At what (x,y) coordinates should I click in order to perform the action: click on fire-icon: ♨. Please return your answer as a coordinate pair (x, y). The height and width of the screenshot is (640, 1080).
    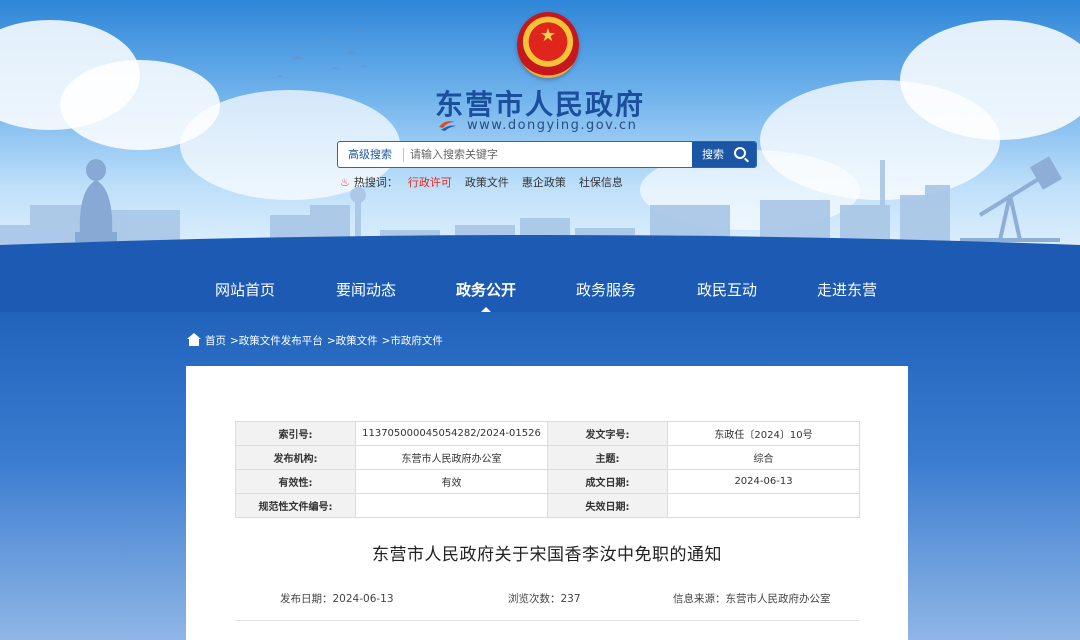
    Looking at the image, I should click on (345, 182).